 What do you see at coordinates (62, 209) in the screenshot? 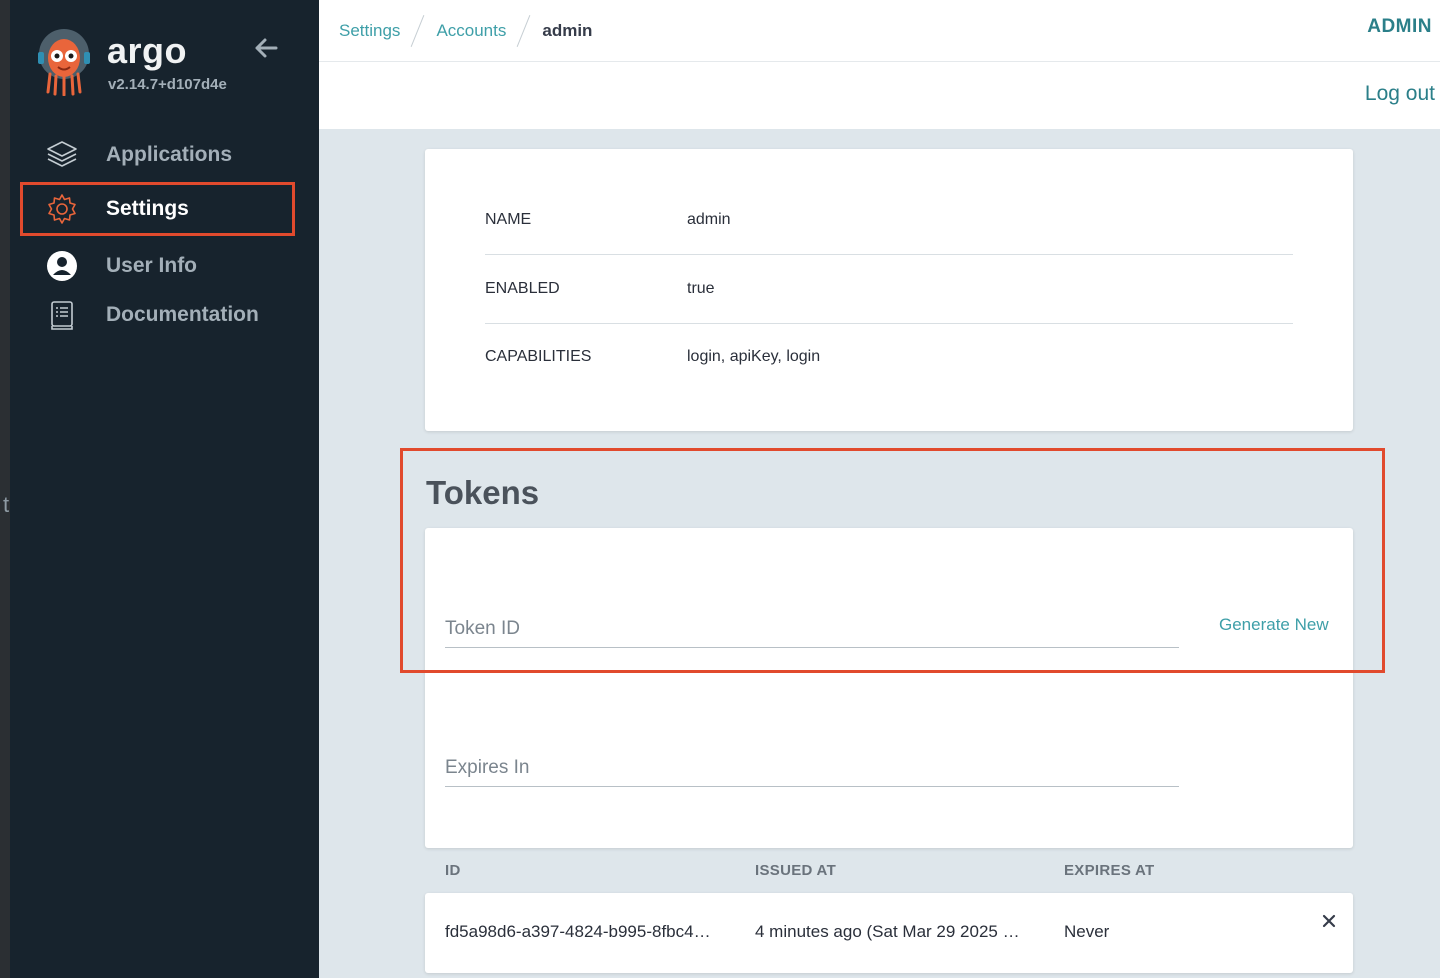
I see `gear-icon` at bounding box center [62, 209].